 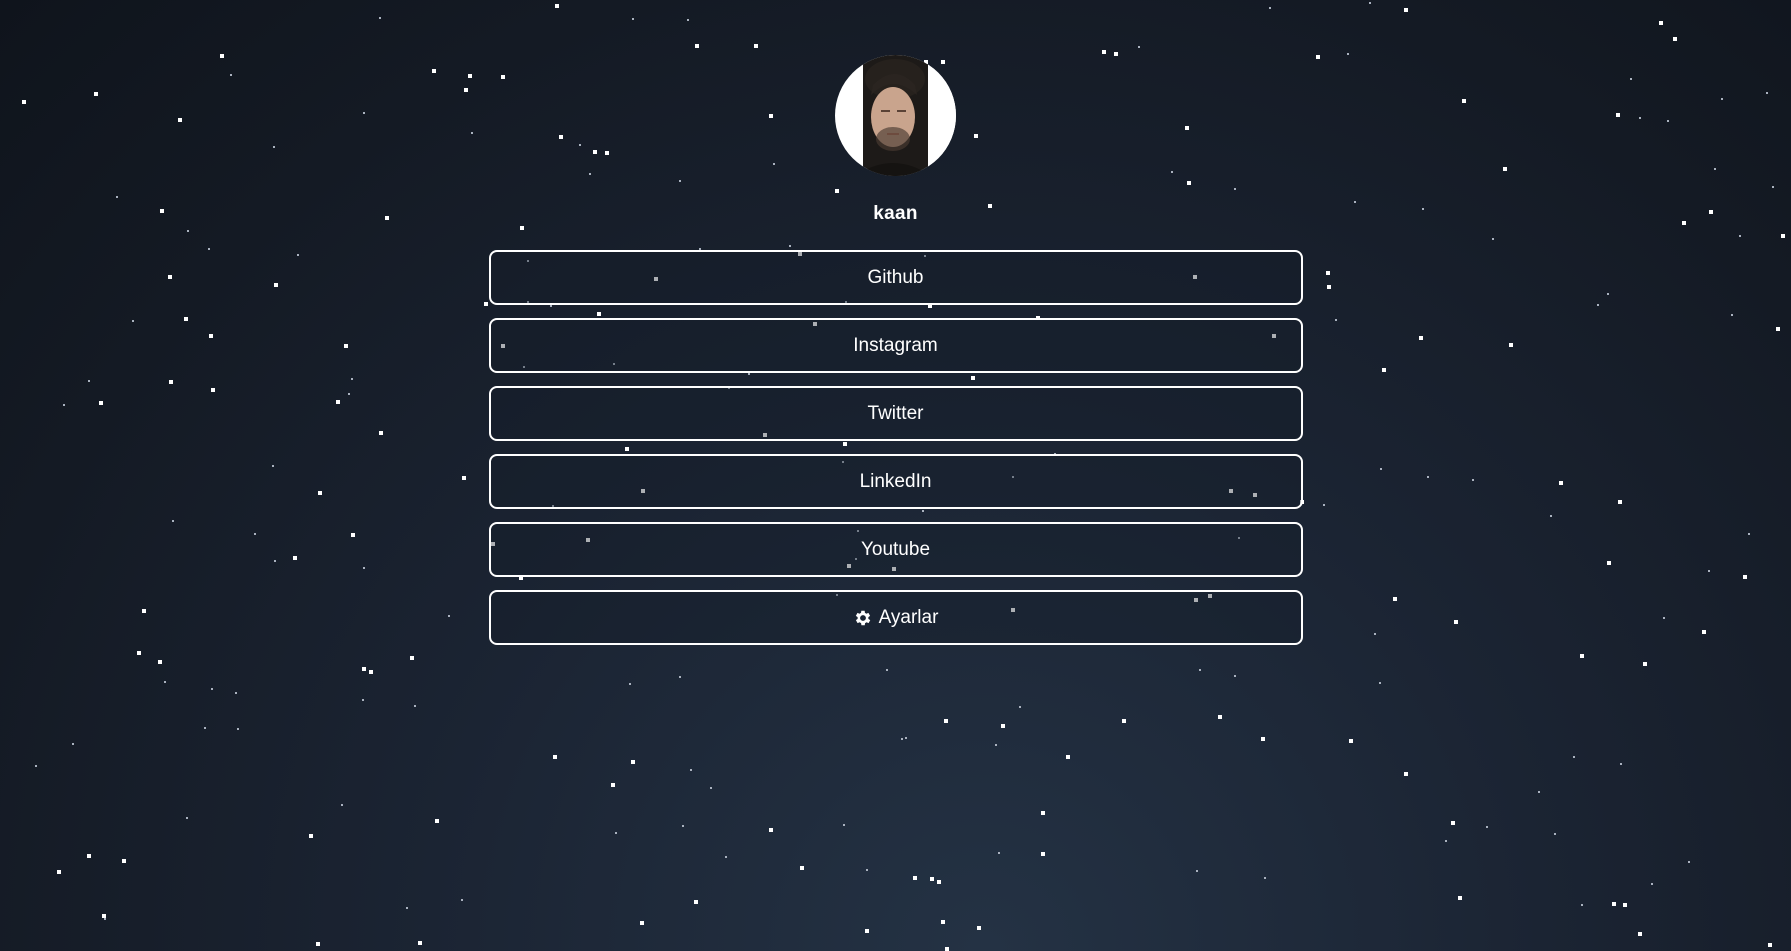 What do you see at coordinates (895, 213) in the screenshot?
I see `profile-username: kaan` at bounding box center [895, 213].